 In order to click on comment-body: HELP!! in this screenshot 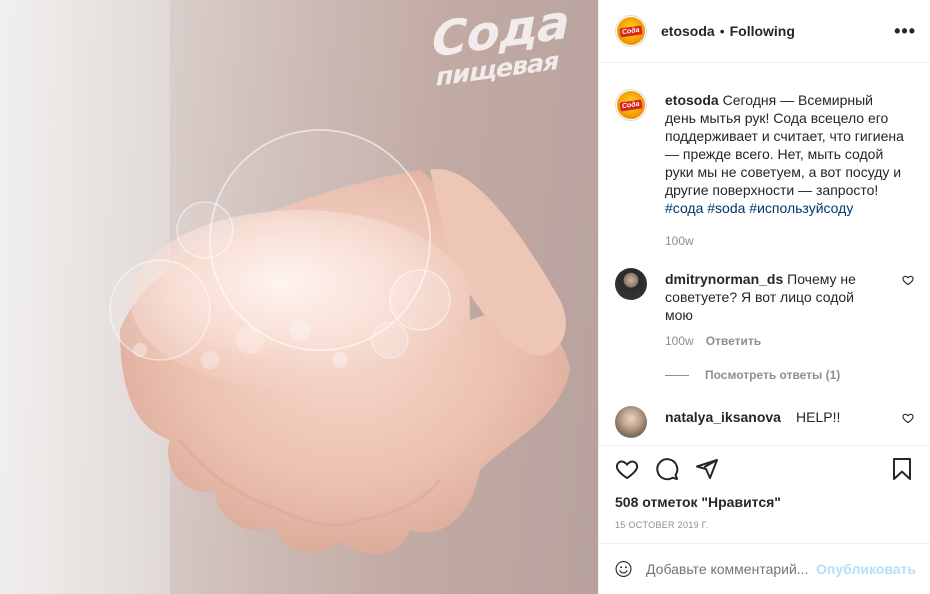, I will do `click(812, 417)`.